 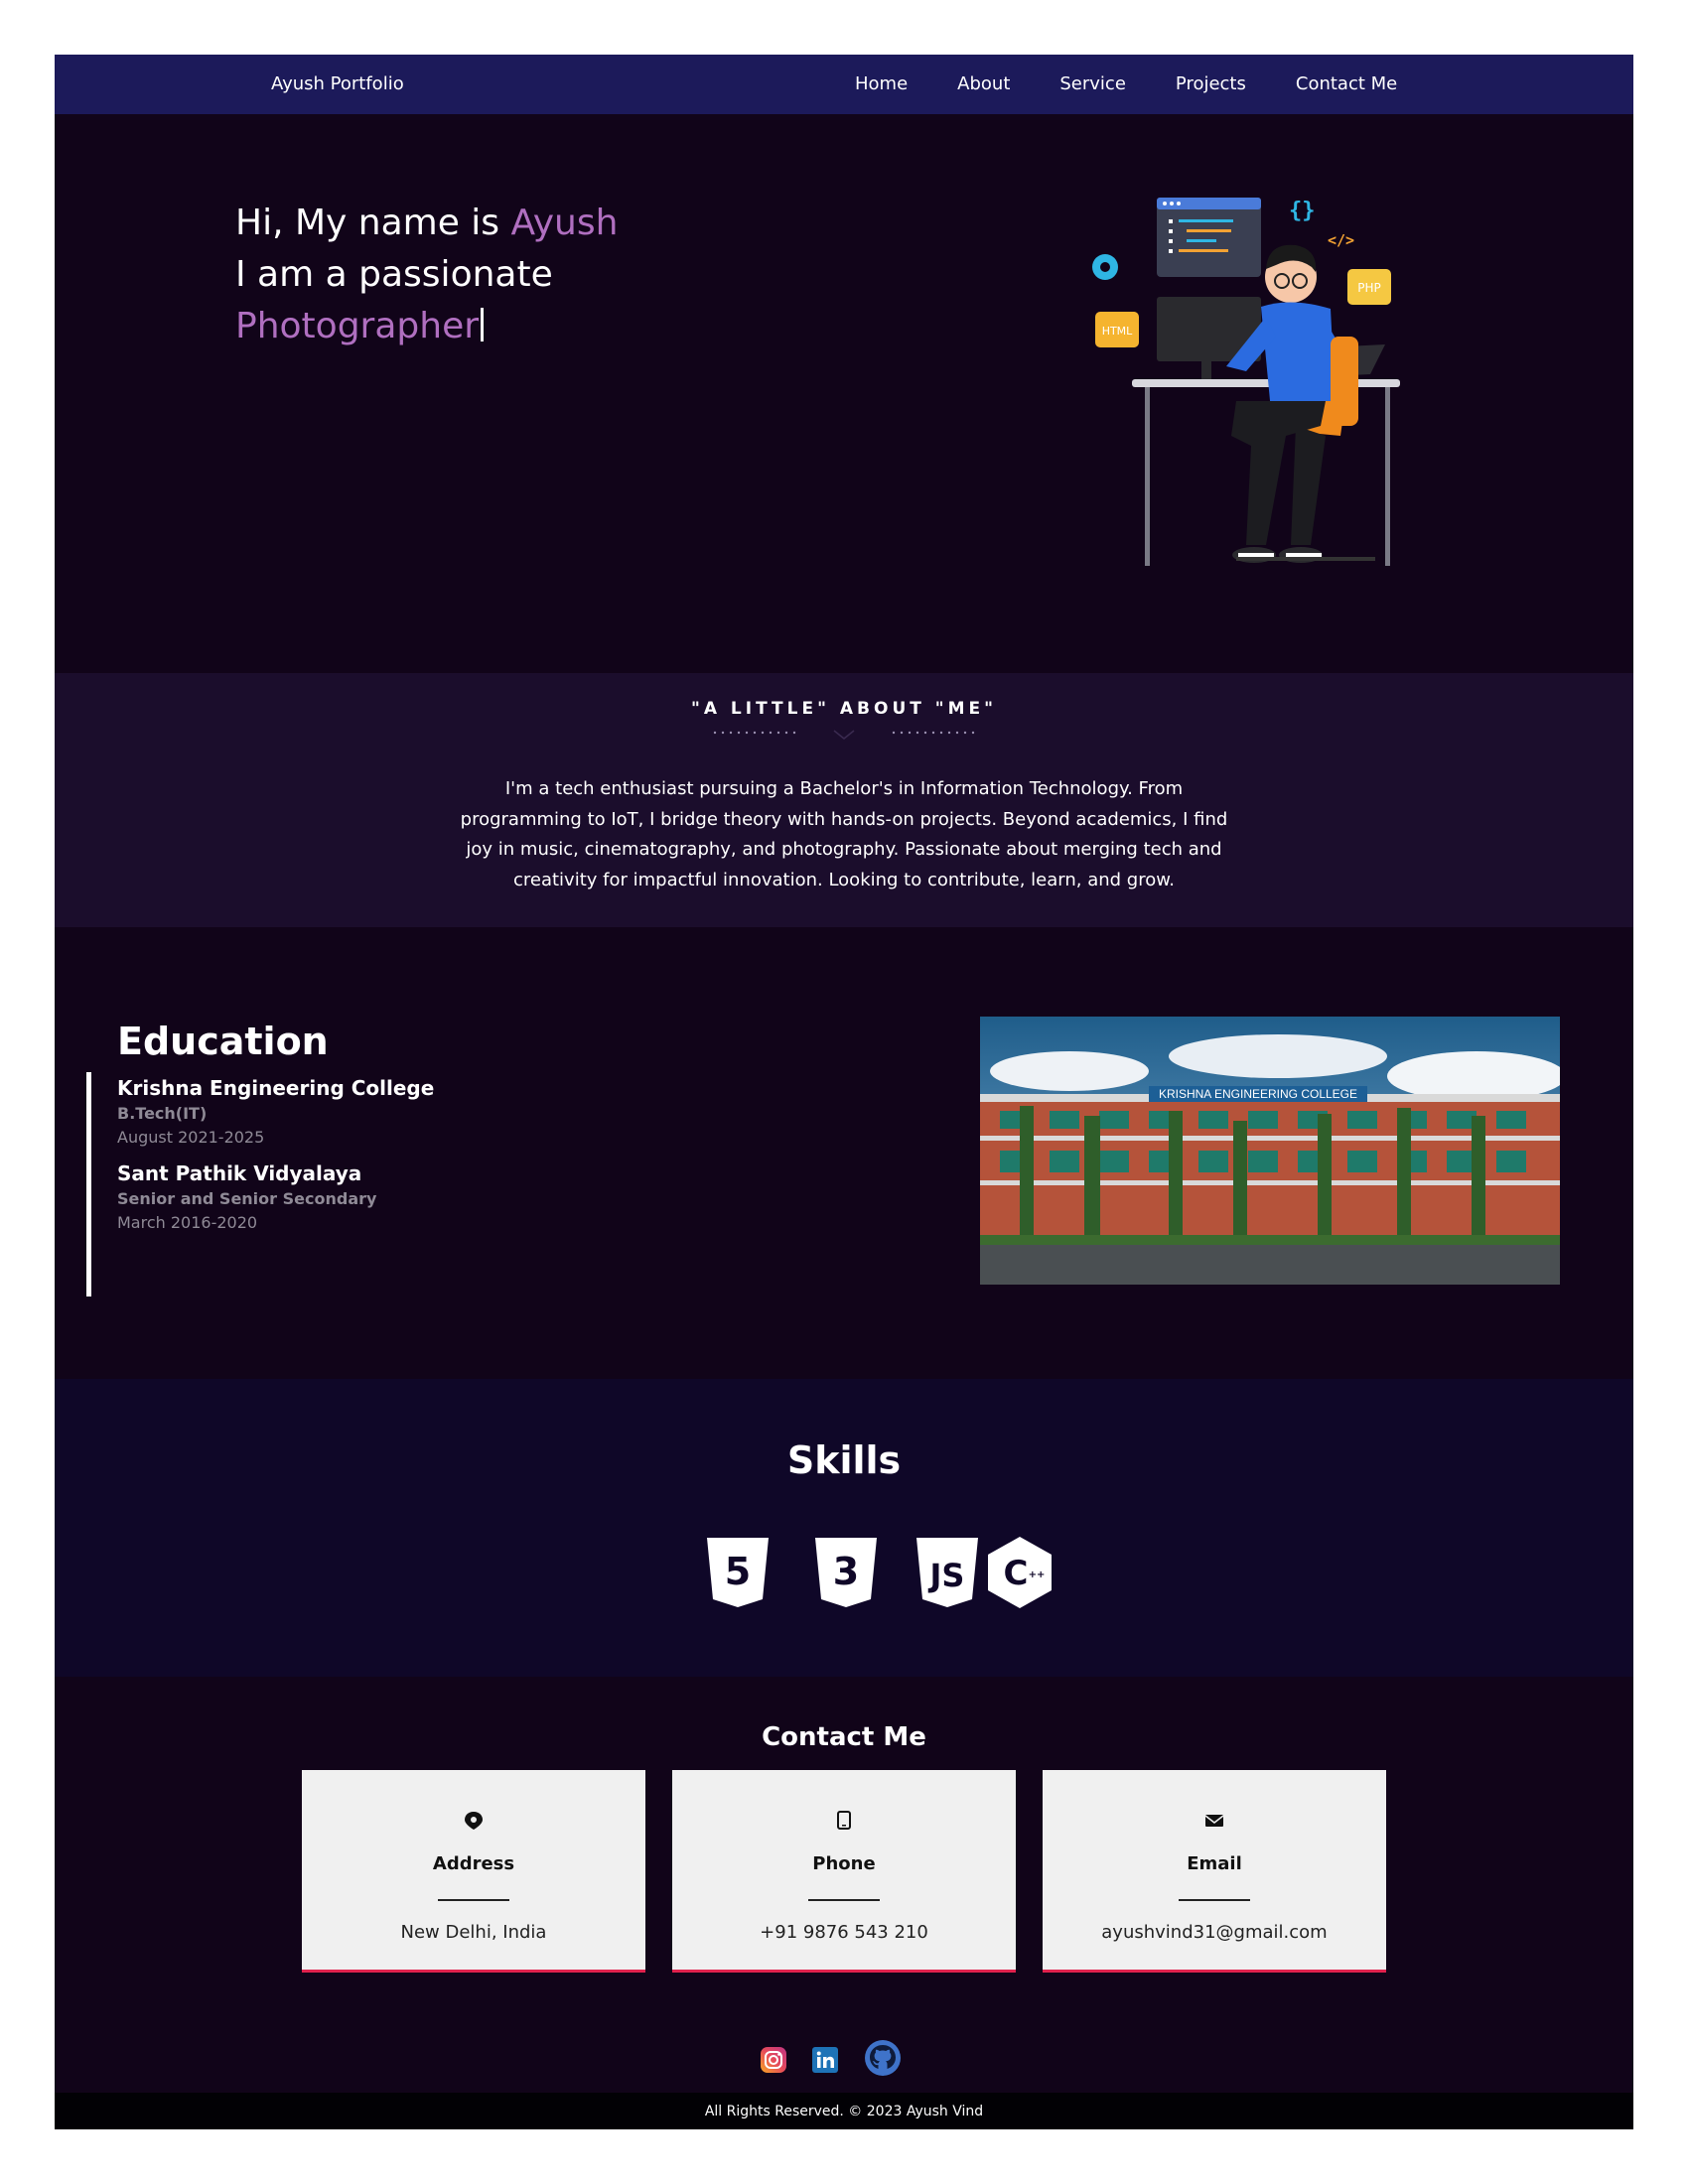 I want to click on contact-card-email: Email ayushvind31@gmail.com, so click(x=1214, y=1871).